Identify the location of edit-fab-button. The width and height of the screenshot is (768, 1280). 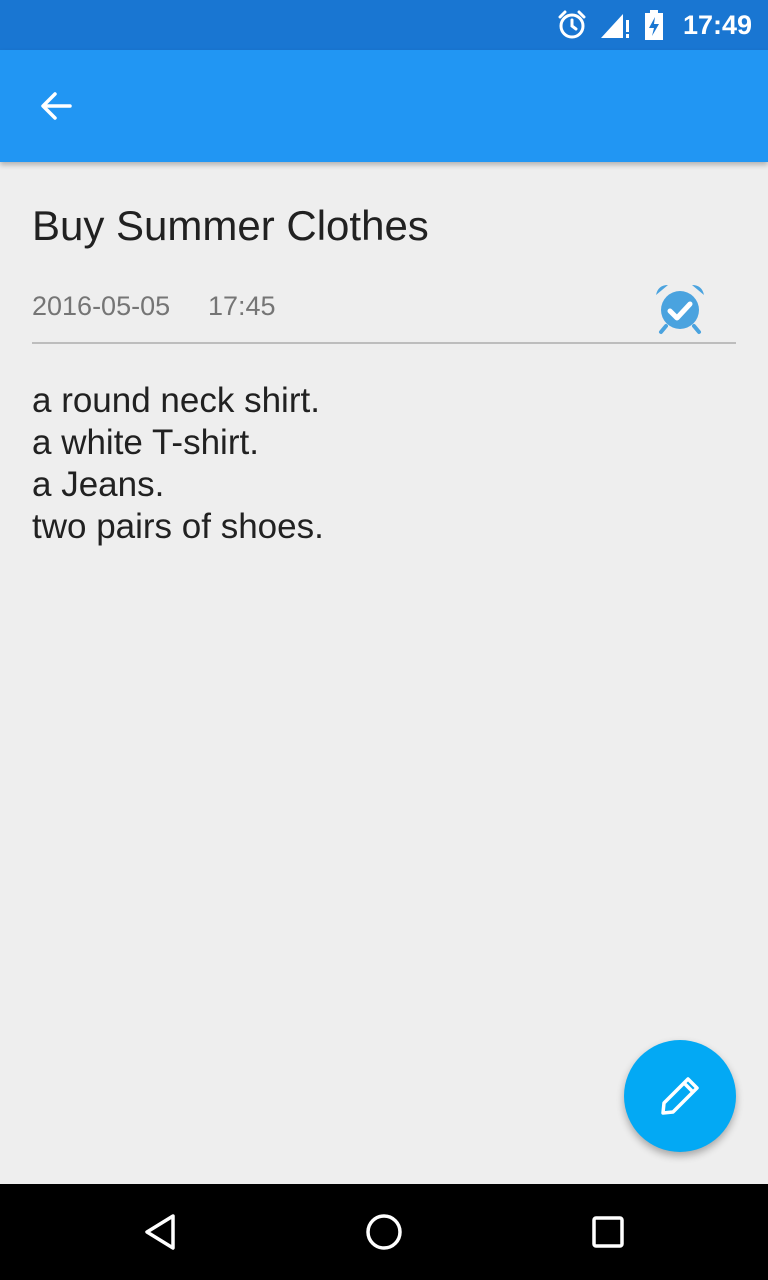
(680, 1096).